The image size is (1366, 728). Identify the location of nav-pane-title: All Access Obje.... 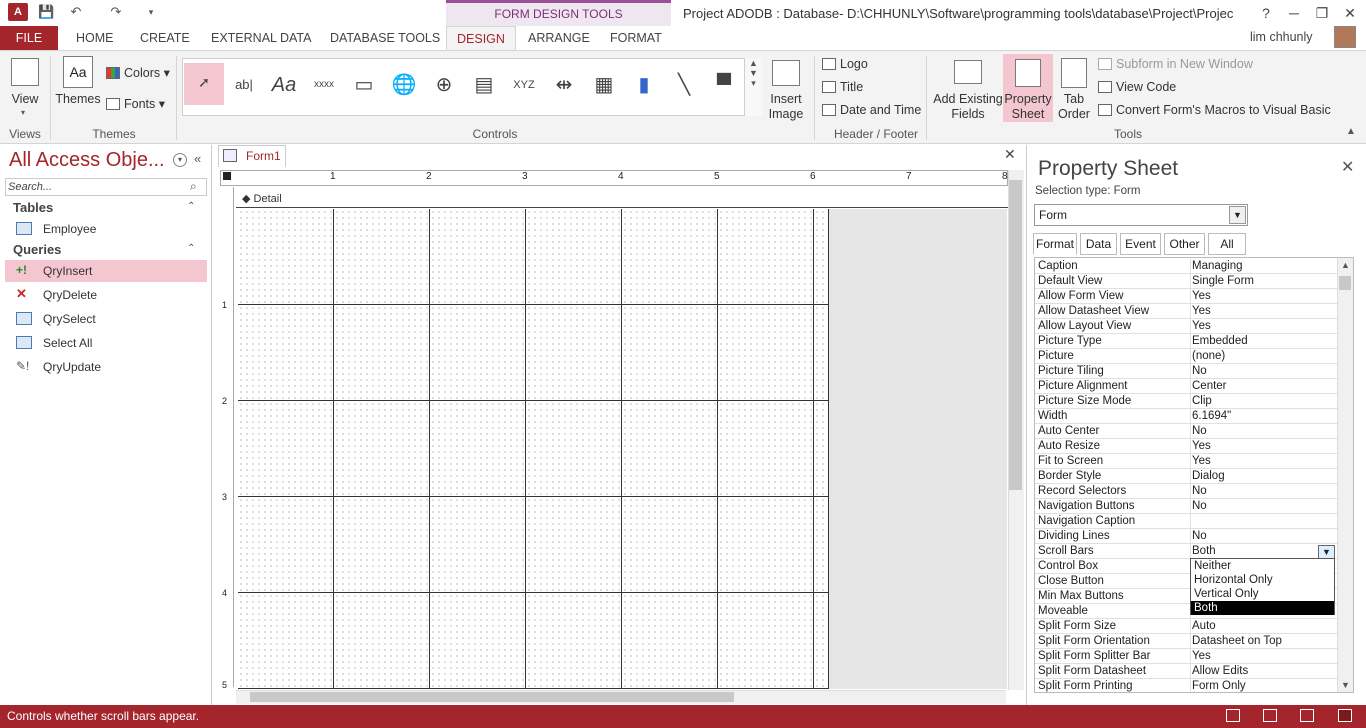
(87, 160).